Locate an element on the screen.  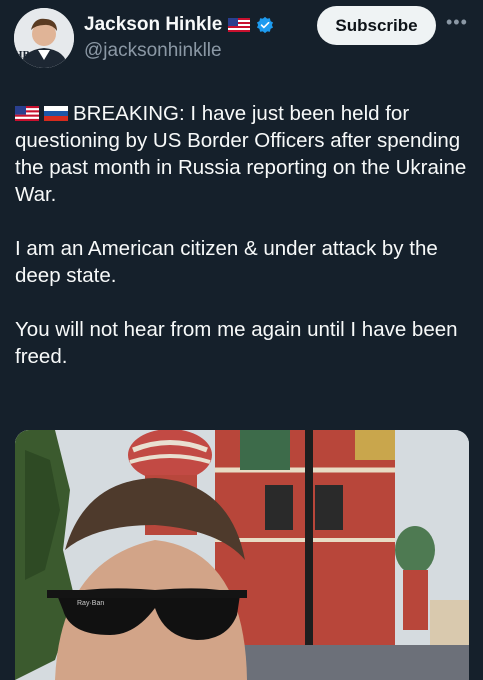
author-avatar: HB is located at coordinates (44, 38).